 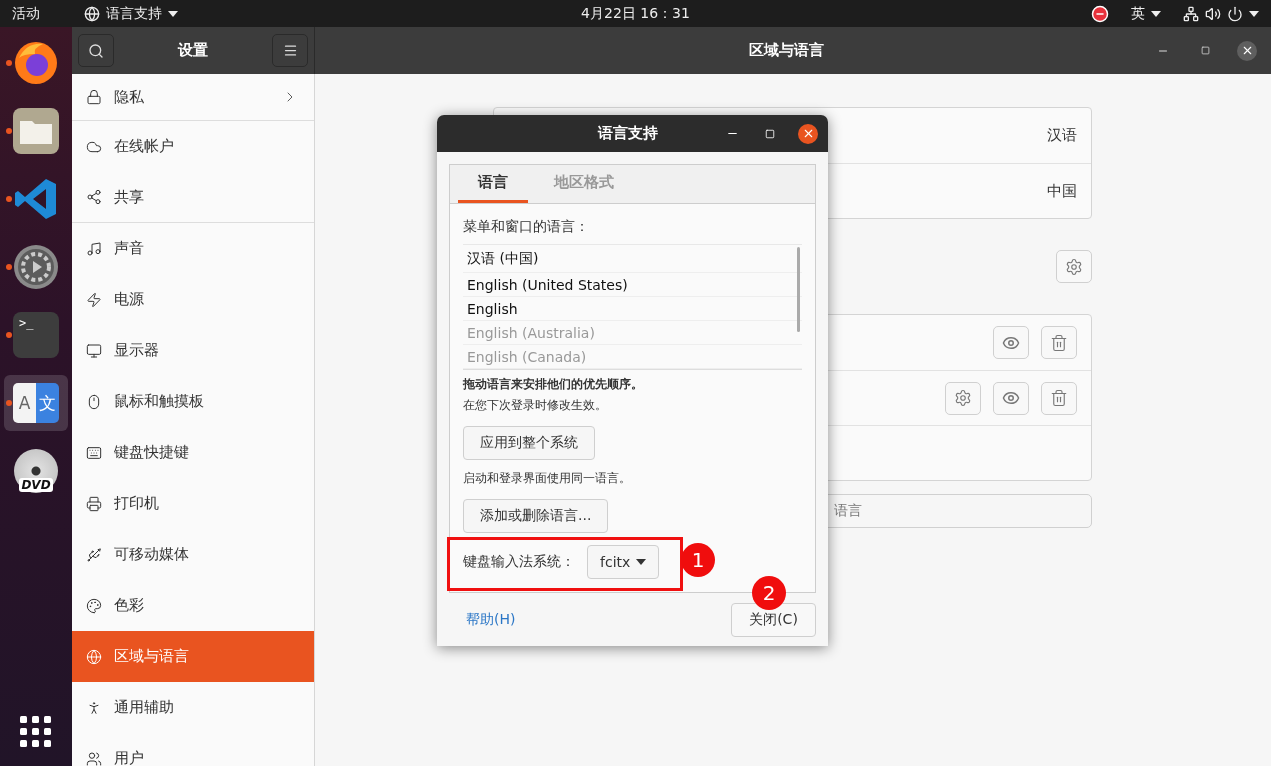 I want to click on list-label: 菜单和窗口的语言：, so click(x=526, y=227).